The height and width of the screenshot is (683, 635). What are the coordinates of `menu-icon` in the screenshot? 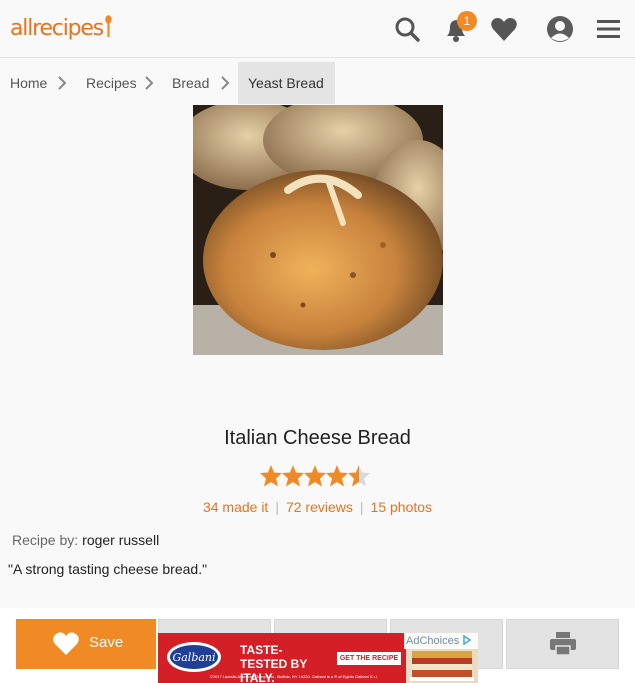 It's located at (609, 29).